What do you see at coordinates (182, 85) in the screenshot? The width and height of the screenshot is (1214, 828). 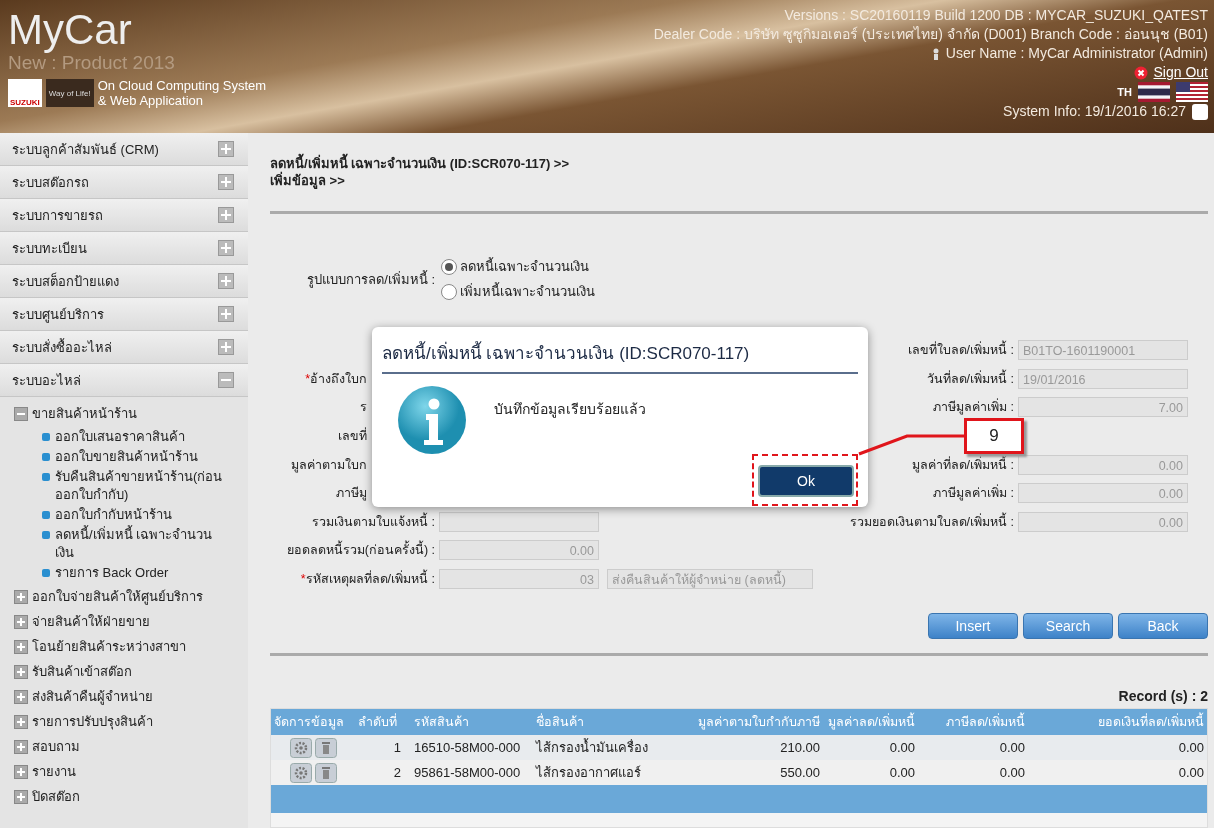 I see `tagline: On Cloud Computing System` at bounding box center [182, 85].